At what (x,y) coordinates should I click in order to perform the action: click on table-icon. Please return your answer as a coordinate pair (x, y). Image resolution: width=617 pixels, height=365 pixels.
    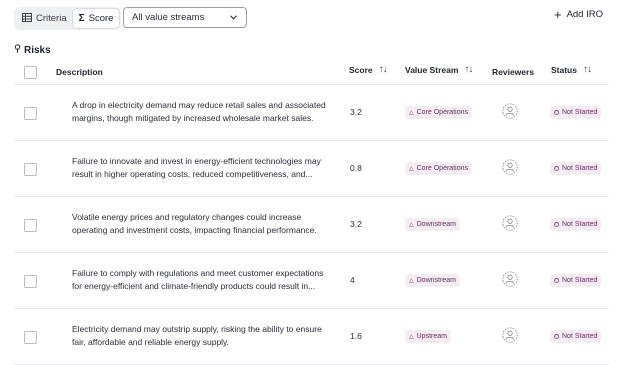
    Looking at the image, I should click on (27, 18).